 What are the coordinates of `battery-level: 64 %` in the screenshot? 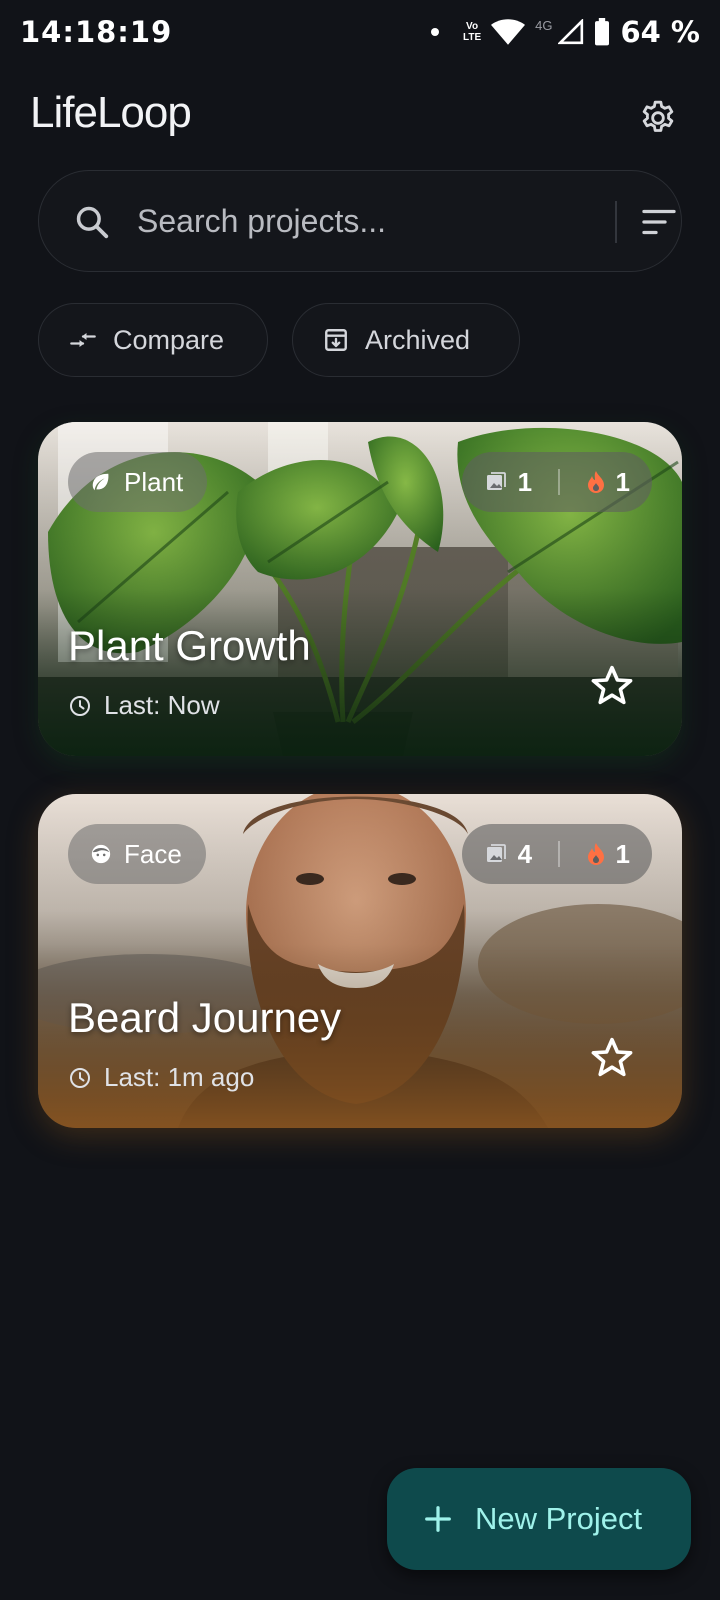 It's located at (660, 32).